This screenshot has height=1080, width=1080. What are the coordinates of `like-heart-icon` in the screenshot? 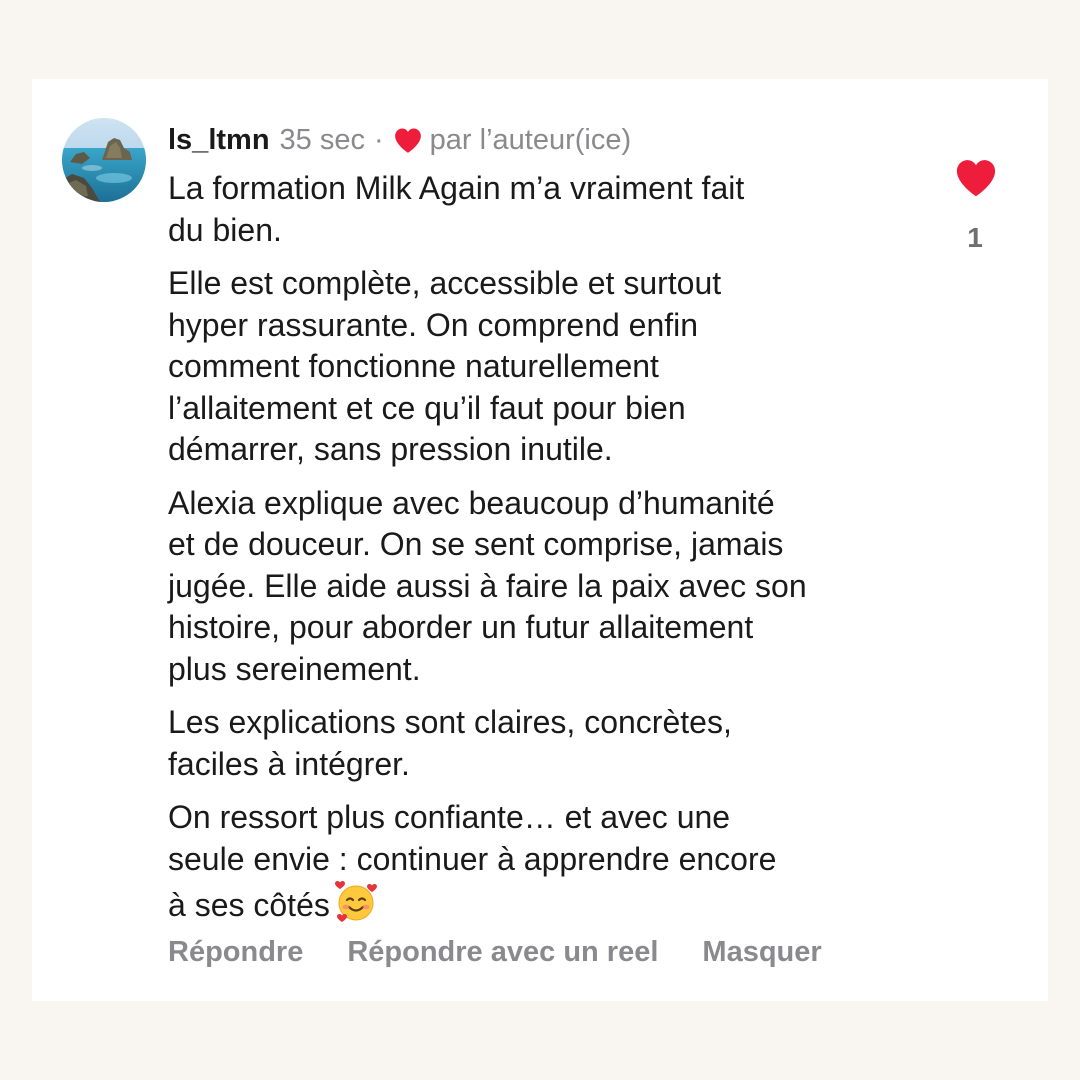 It's located at (976, 178).